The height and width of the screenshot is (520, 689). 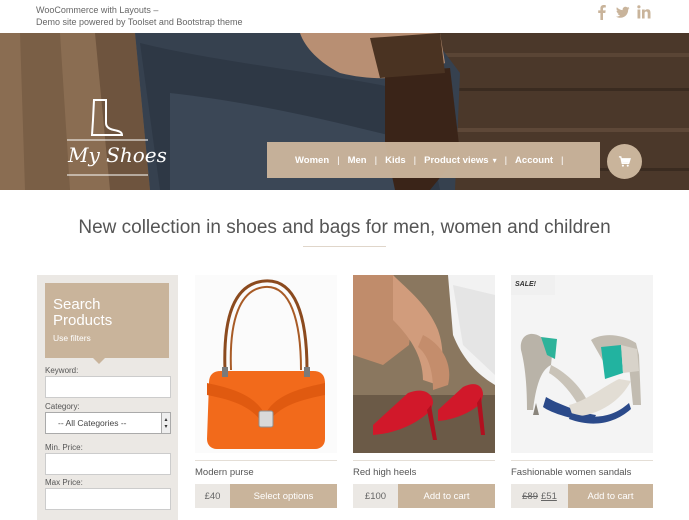 I want to click on twitter-icon, so click(x=622, y=12).